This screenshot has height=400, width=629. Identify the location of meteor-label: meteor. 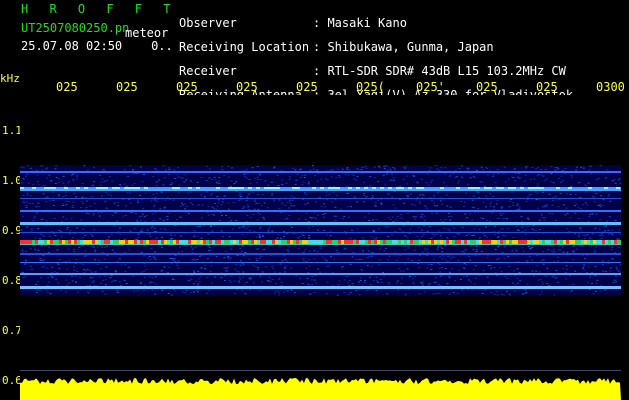
(147, 33).